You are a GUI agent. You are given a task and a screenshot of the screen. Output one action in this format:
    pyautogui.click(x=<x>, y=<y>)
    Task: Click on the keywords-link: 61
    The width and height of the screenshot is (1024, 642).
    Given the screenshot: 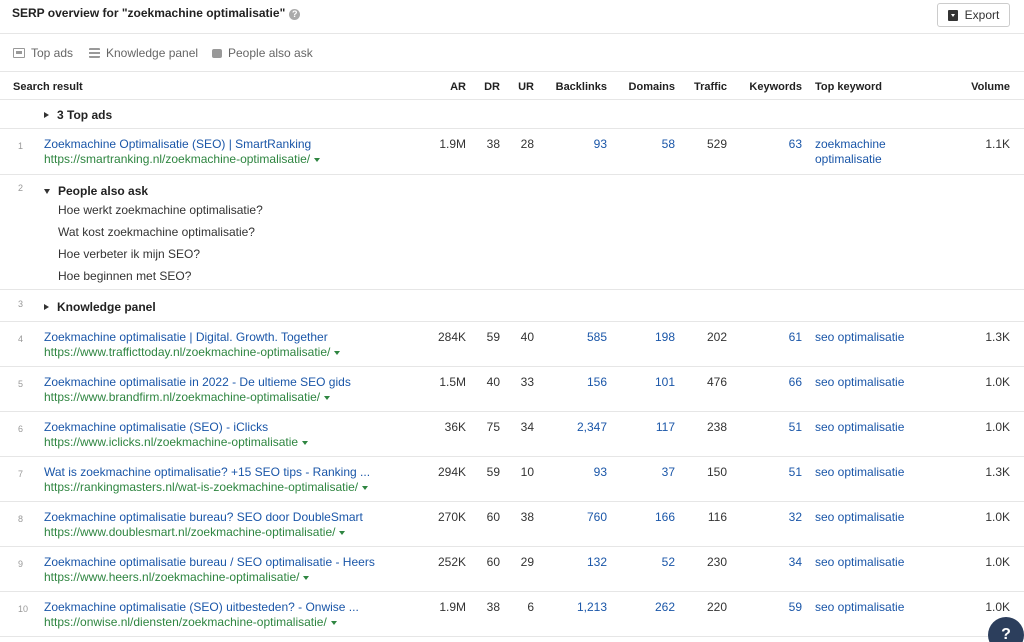 What is the action you would take?
    pyautogui.click(x=767, y=337)
    